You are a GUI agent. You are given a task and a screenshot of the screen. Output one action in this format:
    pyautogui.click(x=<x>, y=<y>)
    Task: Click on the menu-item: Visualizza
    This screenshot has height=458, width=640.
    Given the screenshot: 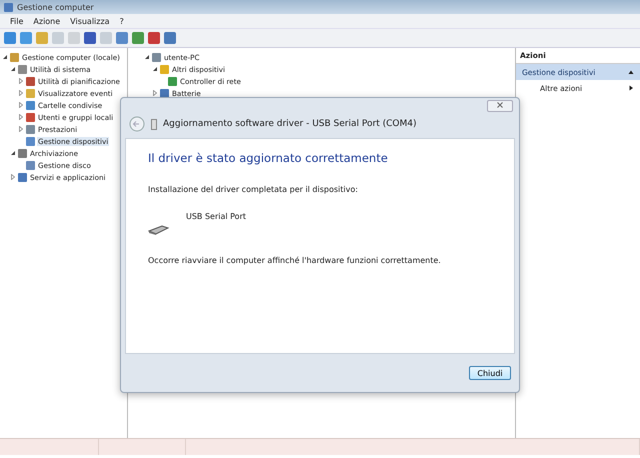 What is the action you would take?
    pyautogui.click(x=90, y=21)
    